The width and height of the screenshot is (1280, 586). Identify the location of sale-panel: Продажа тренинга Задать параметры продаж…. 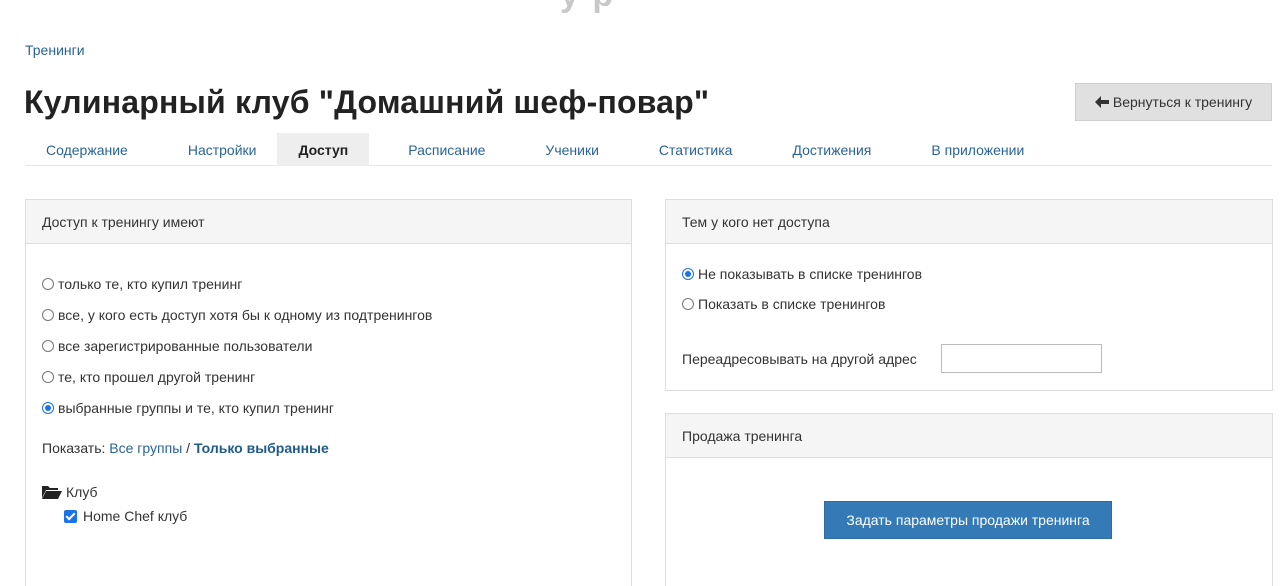
(969, 499).